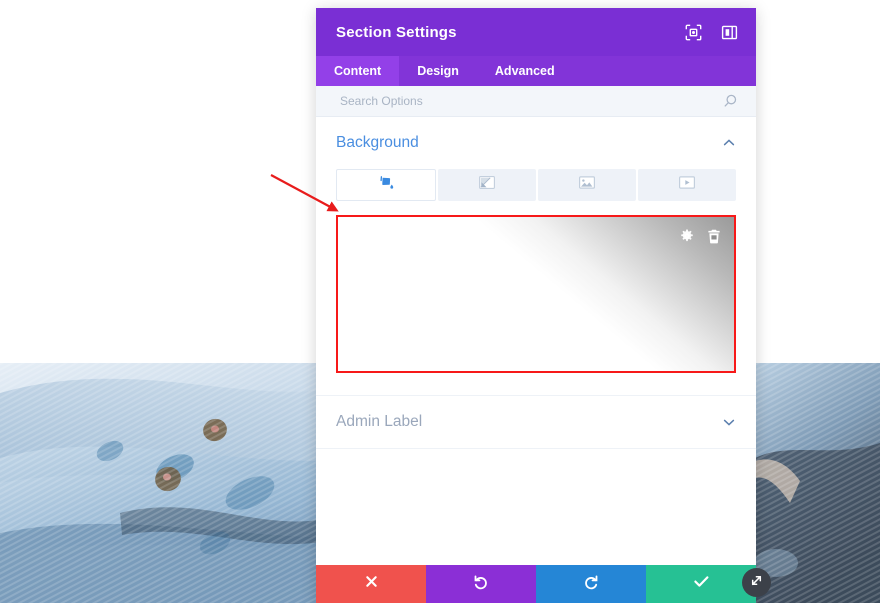 Image resolution: width=880 pixels, height=603 pixels. What do you see at coordinates (730, 101) in the screenshot?
I see `search-icon` at bounding box center [730, 101].